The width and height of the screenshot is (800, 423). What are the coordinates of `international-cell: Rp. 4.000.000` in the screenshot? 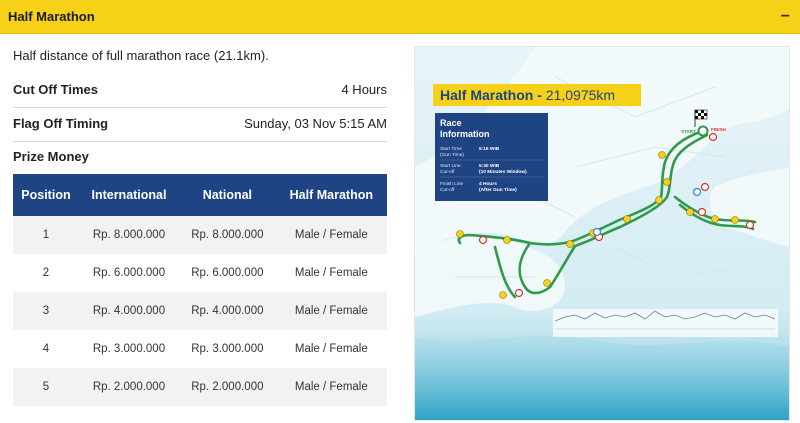 It's located at (129, 311).